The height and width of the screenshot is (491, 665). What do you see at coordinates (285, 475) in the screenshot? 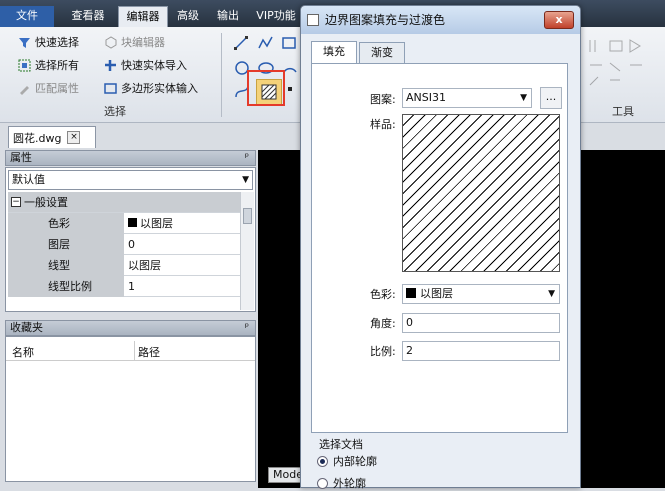
I see `model-tab: Mode` at bounding box center [285, 475].